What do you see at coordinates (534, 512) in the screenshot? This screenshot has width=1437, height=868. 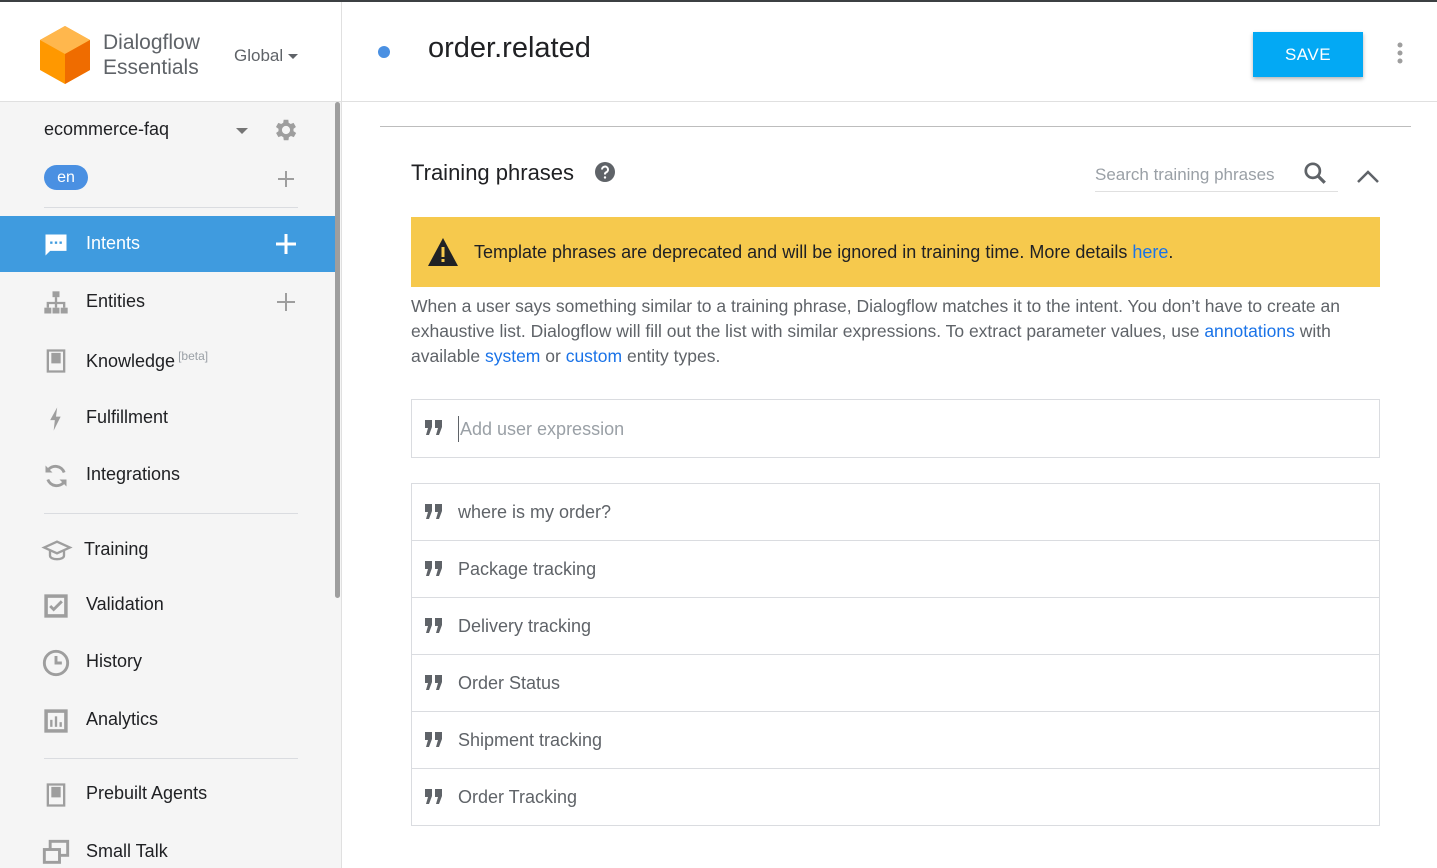 I see `training-phrase-text: where is my order?` at bounding box center [534, 512].